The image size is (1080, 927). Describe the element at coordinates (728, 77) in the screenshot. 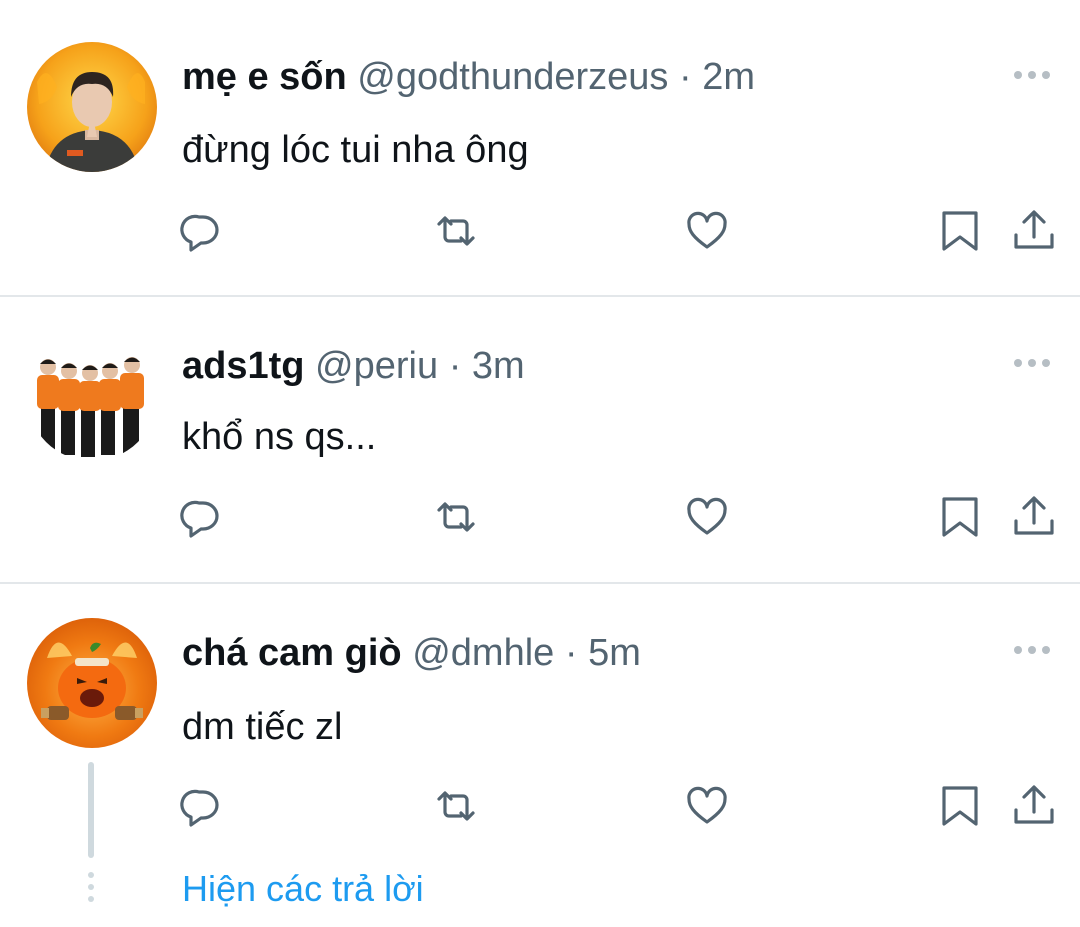

I see `timestamp: 2m` at that location.